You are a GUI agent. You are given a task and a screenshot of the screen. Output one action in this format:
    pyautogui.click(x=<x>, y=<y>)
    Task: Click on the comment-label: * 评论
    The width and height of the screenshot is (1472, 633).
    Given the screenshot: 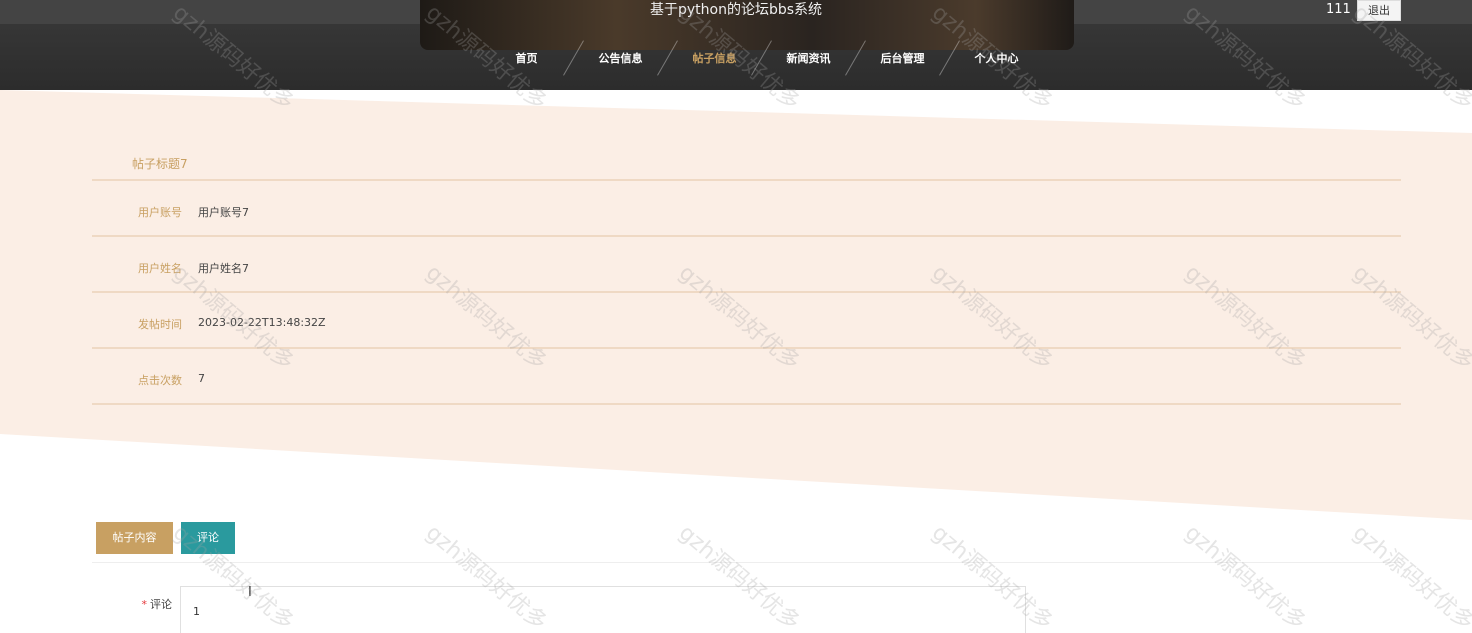 What is the action you would take?
    pyautogui.click(x=151, y=604)
    